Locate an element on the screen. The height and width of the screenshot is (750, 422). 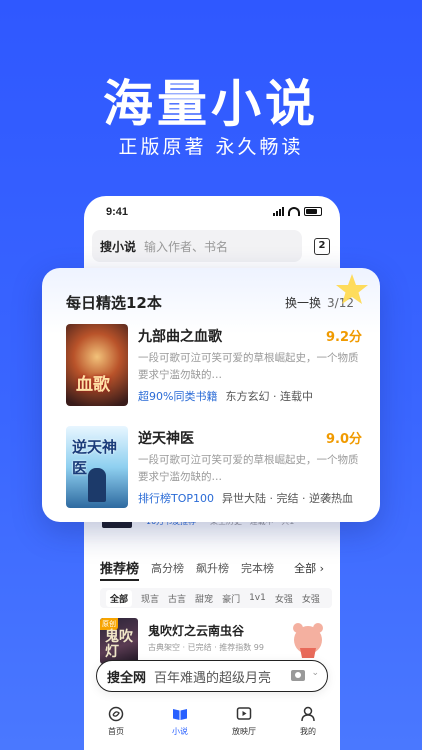
hero-title: 海量小说 is located at coordinates (211, 104).